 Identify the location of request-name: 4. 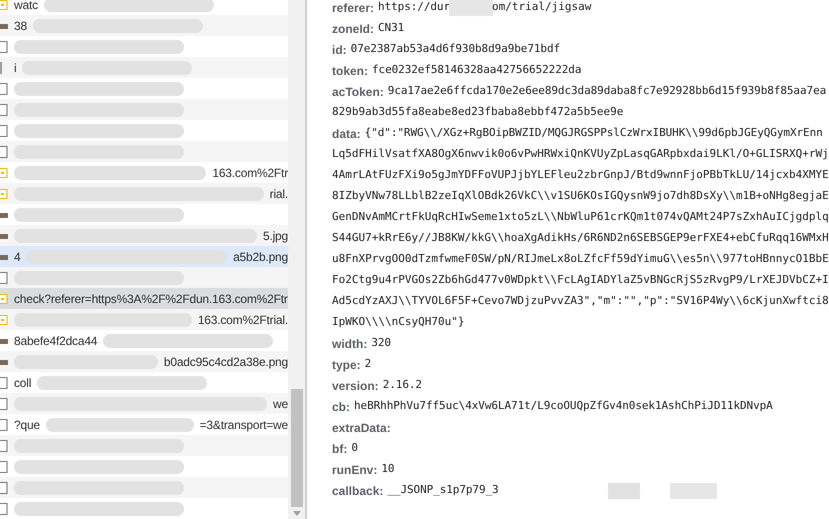
(17, 257).